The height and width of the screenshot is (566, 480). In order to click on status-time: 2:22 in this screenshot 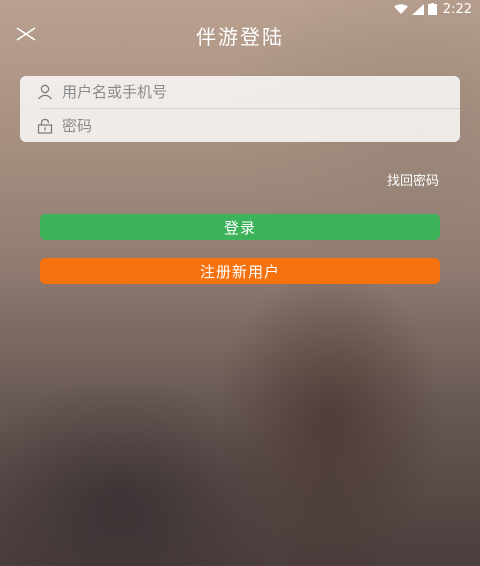, I will do `click(457, 9)`.